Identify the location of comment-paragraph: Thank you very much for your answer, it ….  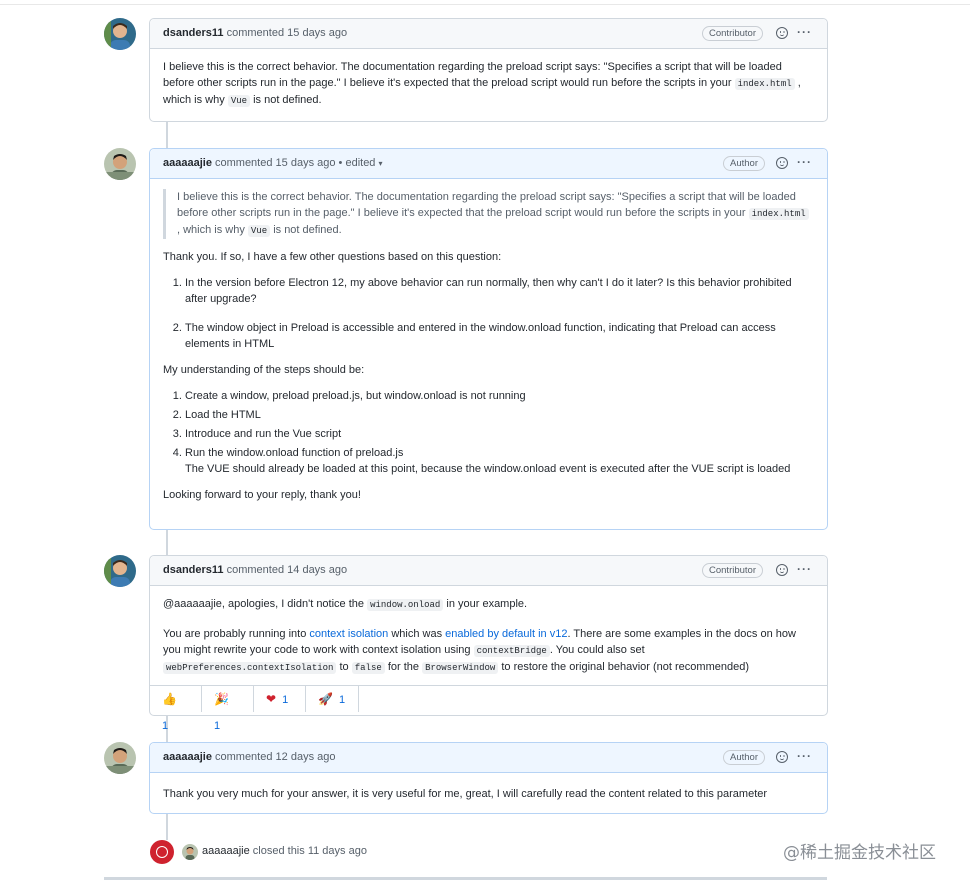
(465, 794).